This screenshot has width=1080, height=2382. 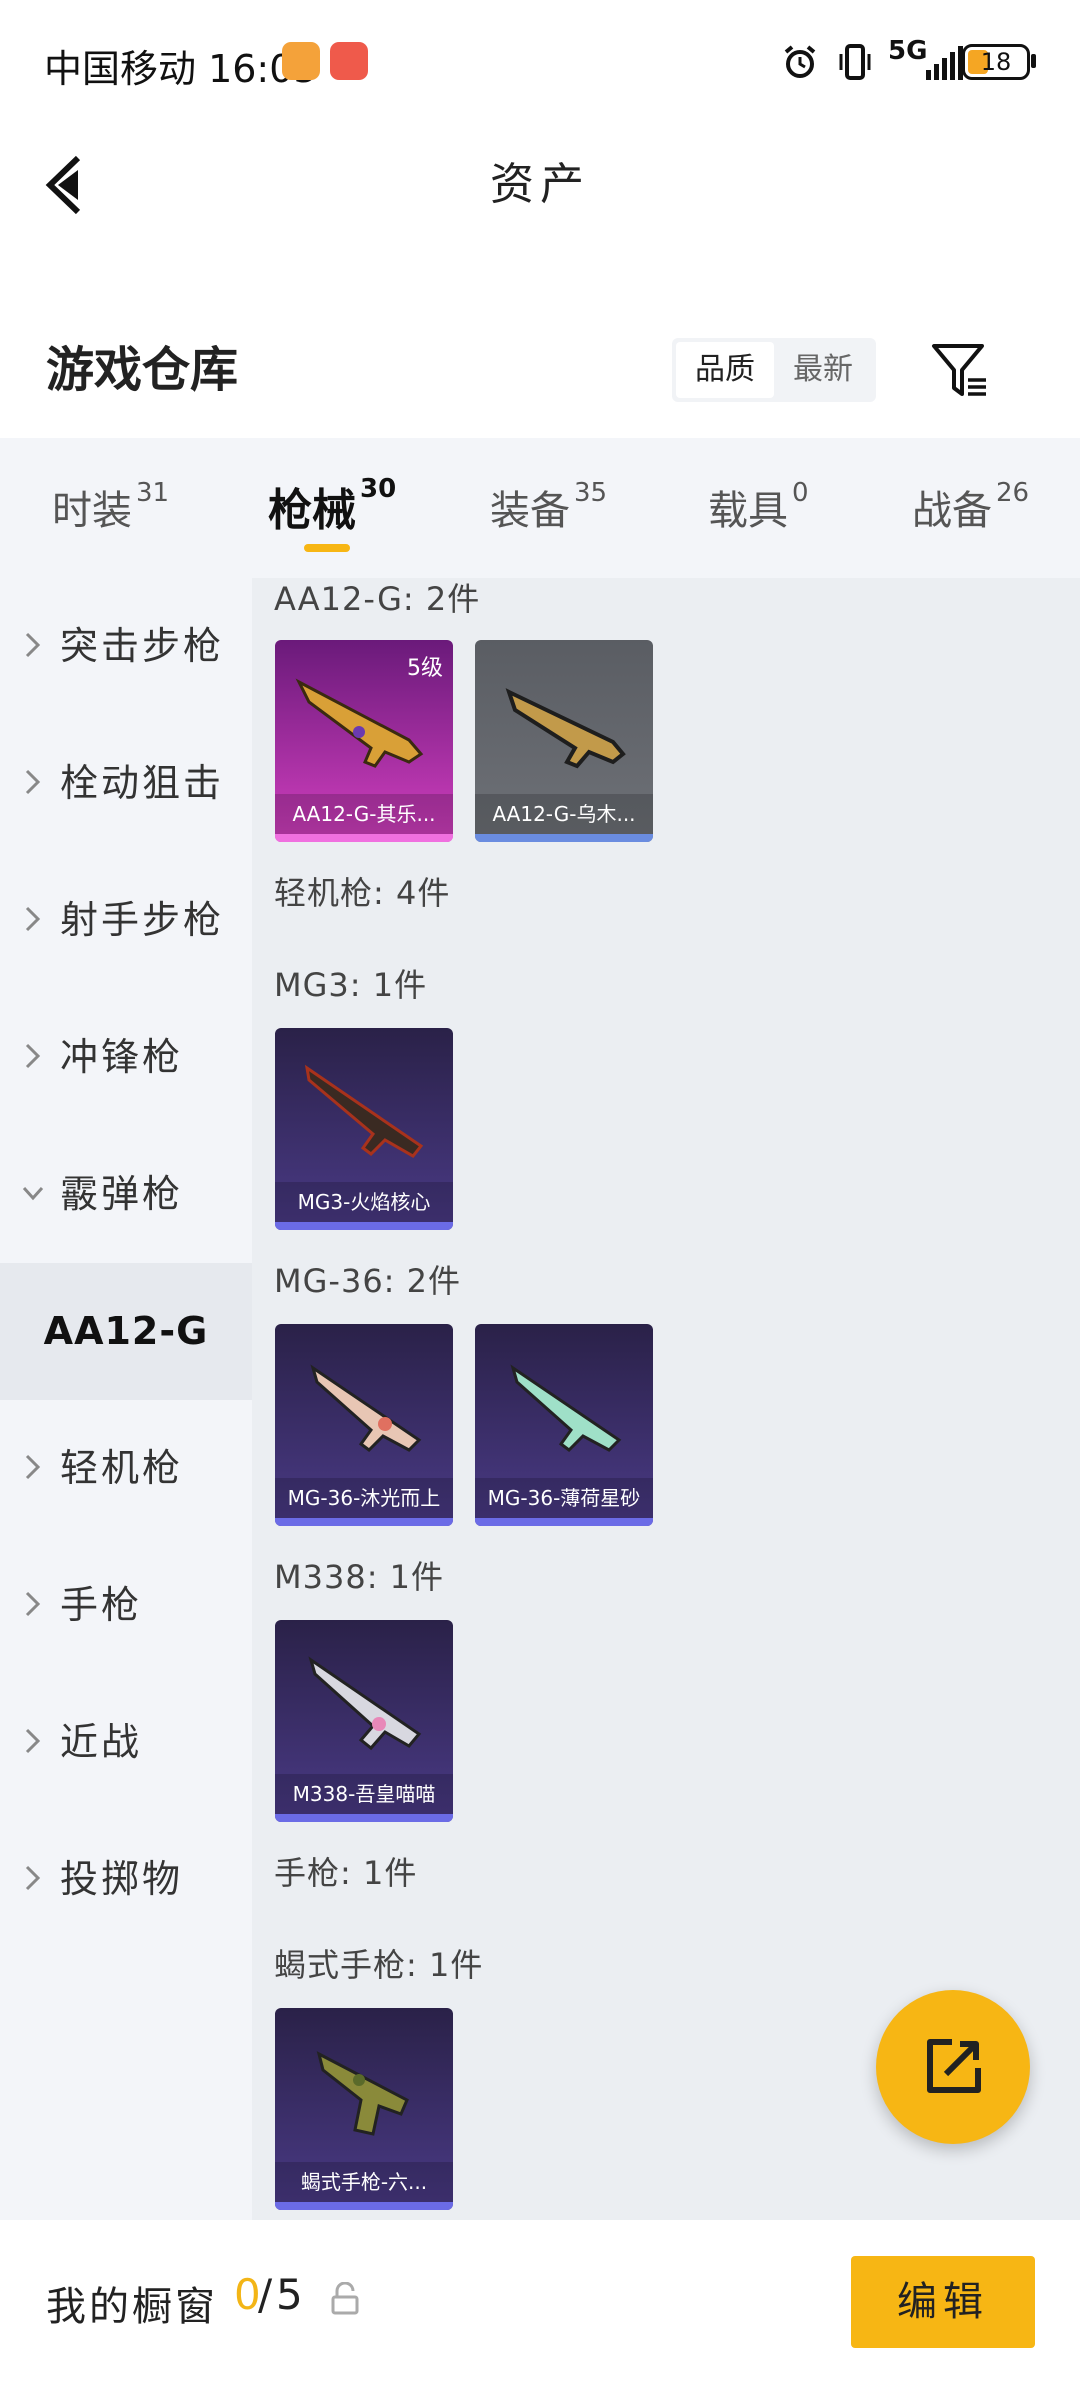 I want to click on item-card: MG-36-薄荷星砂, so click(x=564, y=1425).